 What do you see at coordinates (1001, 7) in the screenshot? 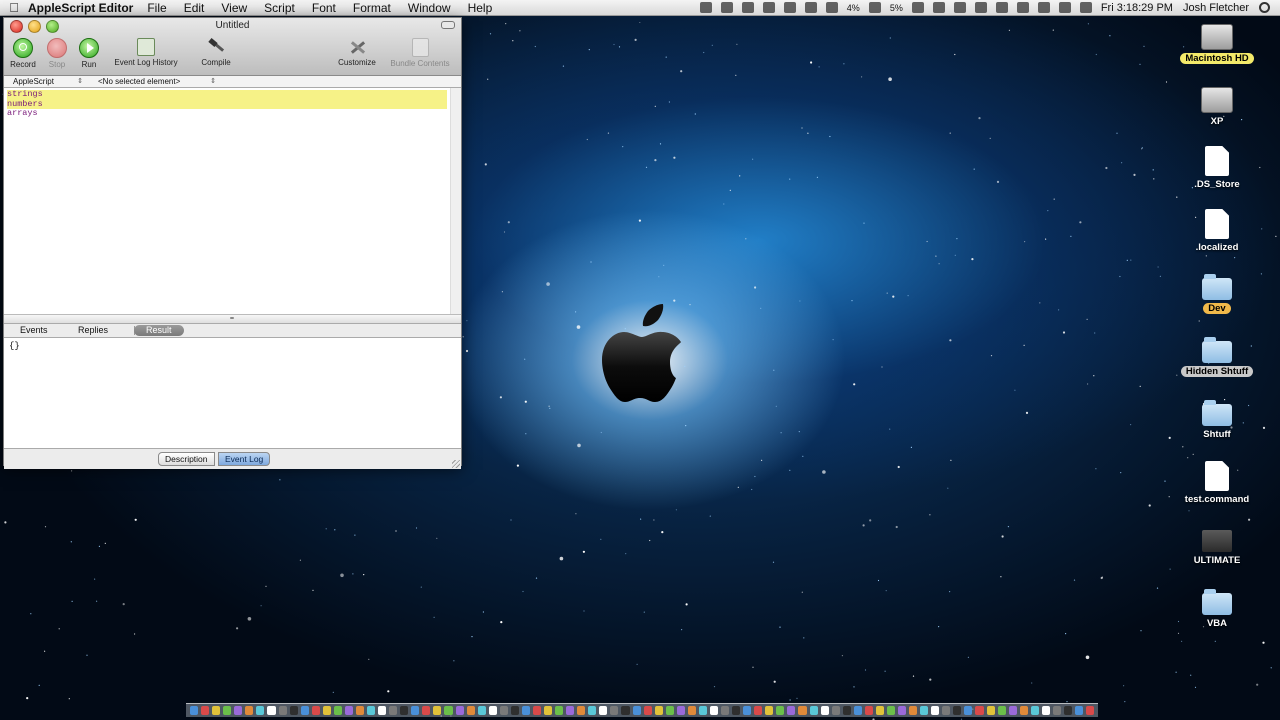
I see `sync-icon` at bounding box center [1001, 7].